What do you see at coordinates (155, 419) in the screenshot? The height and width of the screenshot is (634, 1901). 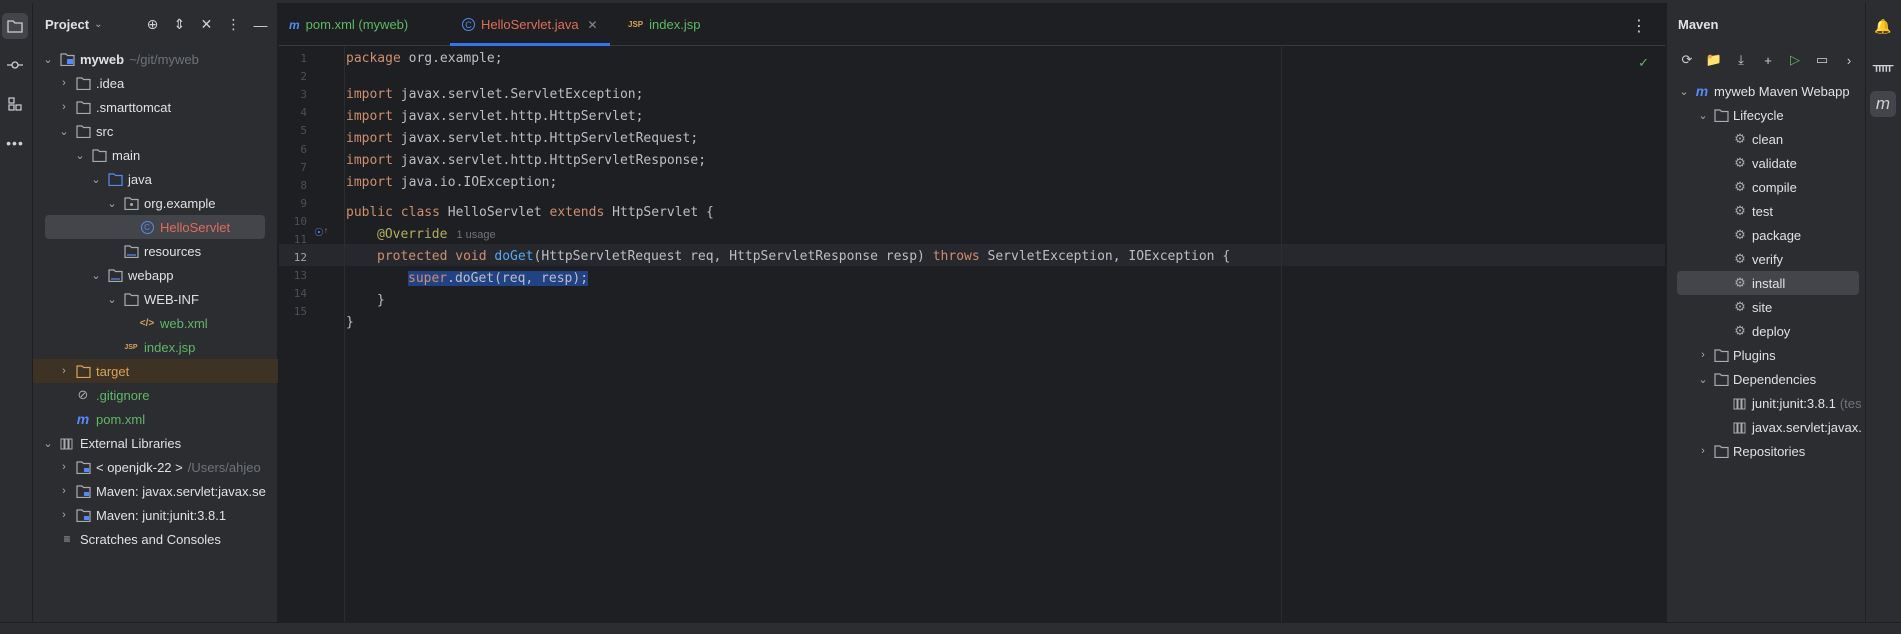 I see `tree-item: m pom.xml` at bounding box center [155, 419].